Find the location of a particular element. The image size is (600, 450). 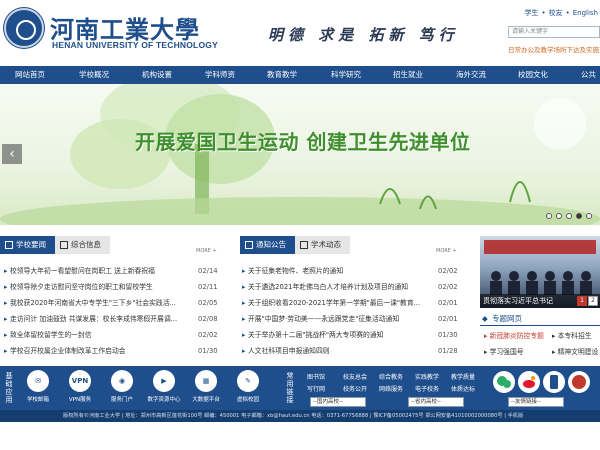

featured-photo: 贯彻落实习近平总书记 12 is located at coordinates (540, 272).